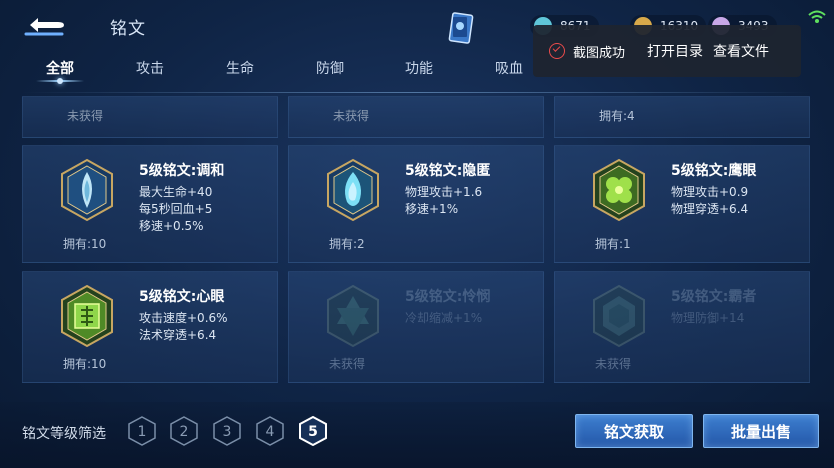  What do you see at coordinates (675, 51) in the screenshot?
I see `open-folder-link: 打开目录` at bounding box center [675, 51].